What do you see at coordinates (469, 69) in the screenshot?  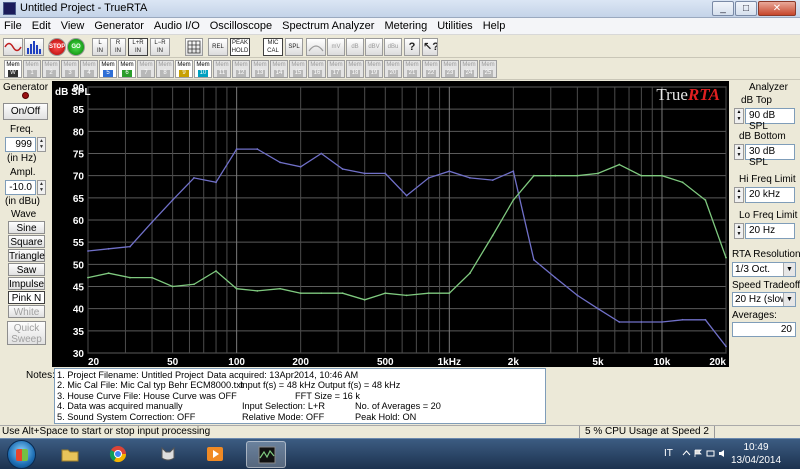 I see `memory-button-24: Mem 24` at bounding box center [469, 69].